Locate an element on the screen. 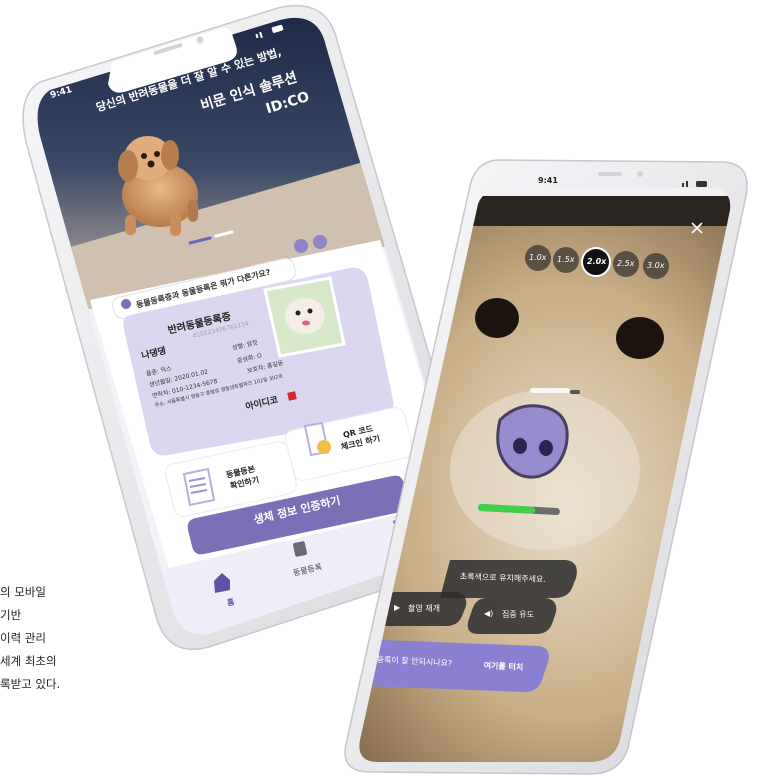  zoom-2-5x is located at coordinates (626, 264).